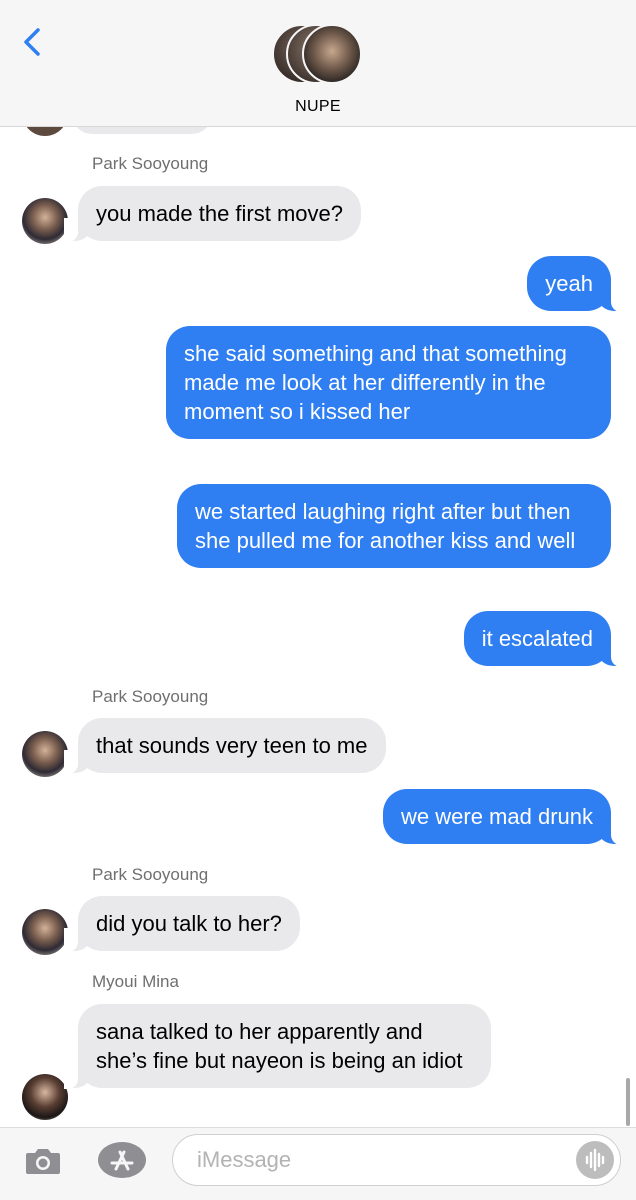 This screenshot has width=636, height=1200. I want to click on message-input-field, so click(396, 1160).